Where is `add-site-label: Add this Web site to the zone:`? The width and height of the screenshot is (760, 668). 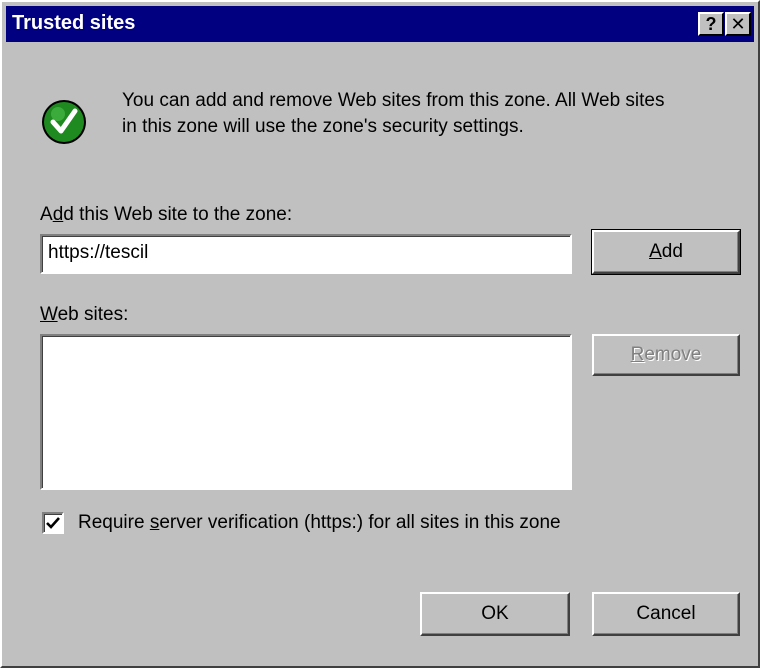
add-site-label: Add this Web site to the zone: is located at coordinates (166, 215).